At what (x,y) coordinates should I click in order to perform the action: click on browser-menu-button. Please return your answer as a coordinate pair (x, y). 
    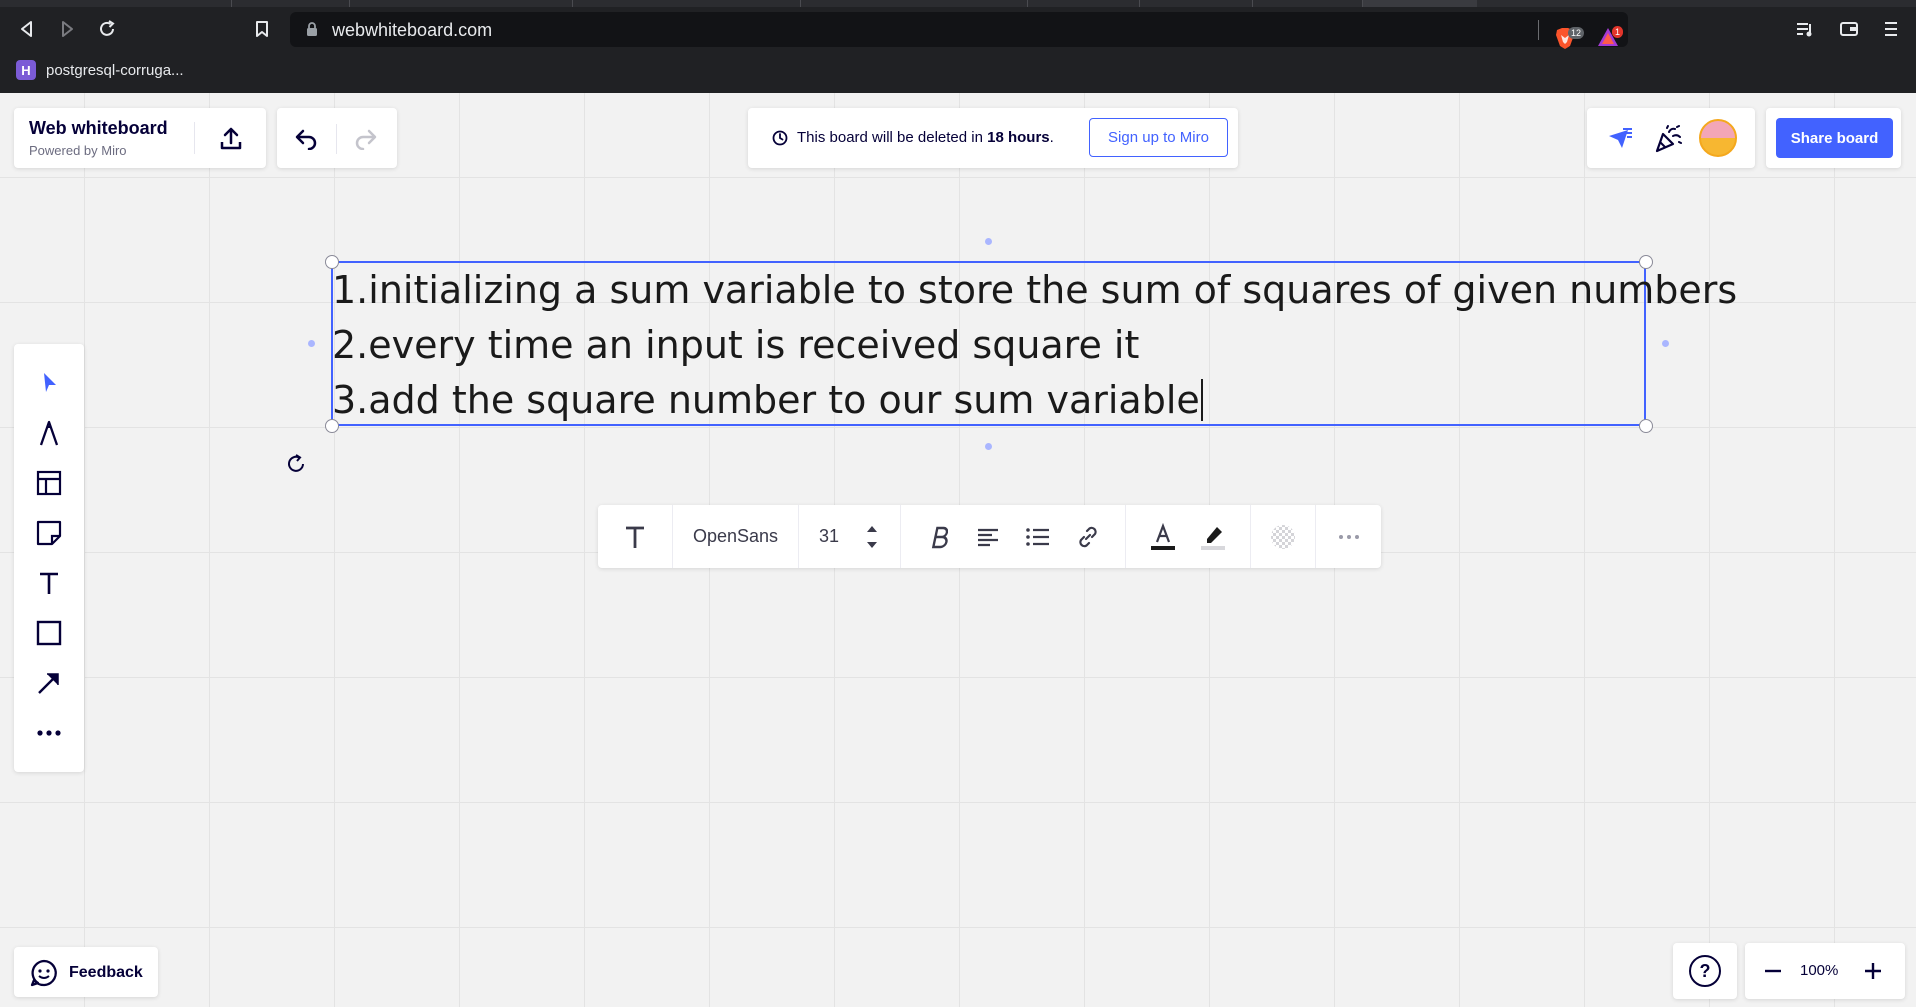
    Looking at the image, I should click on (1891, 29).